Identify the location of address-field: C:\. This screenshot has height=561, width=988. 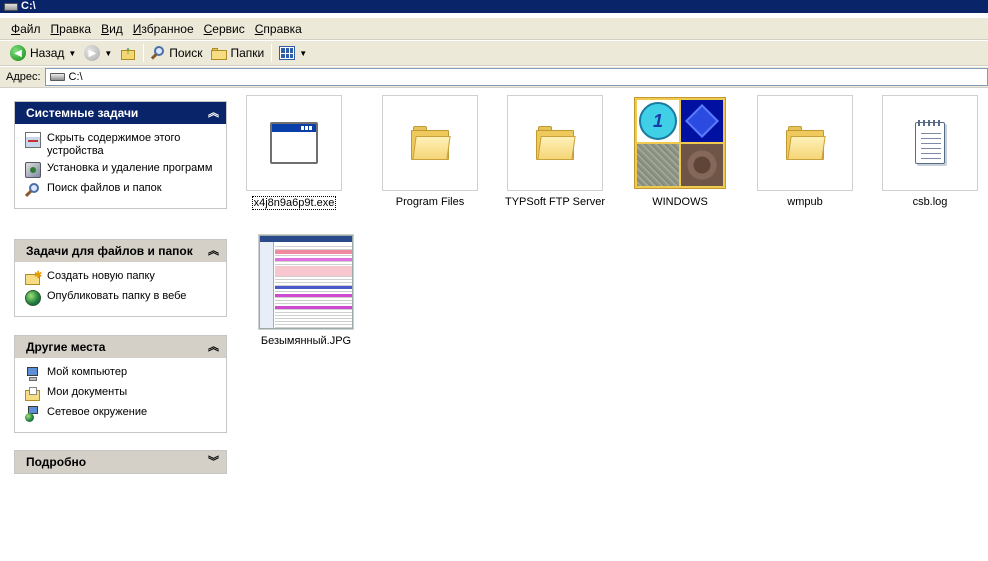
(516, 77).